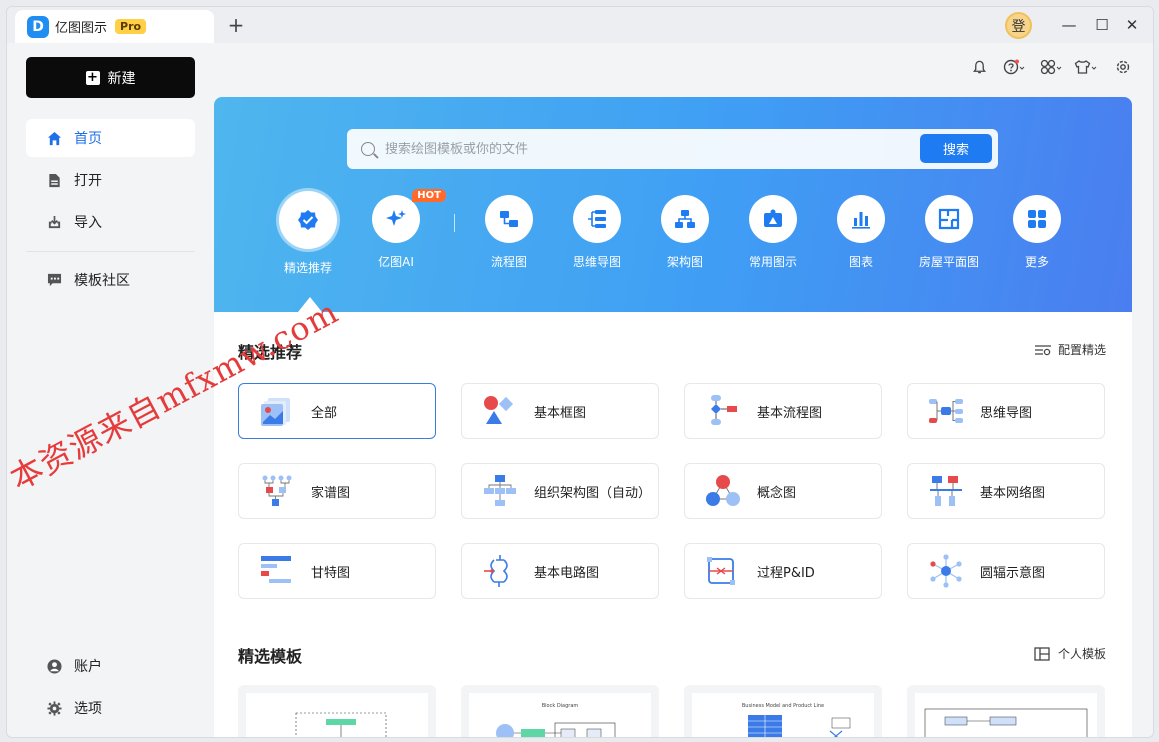 Image resolution: width=1159 pixels, height=742 pixels. What do you see at coordinates (277, 411) in the screenshot?
I see `all-templates-icon` at bounding box center [277, 411].